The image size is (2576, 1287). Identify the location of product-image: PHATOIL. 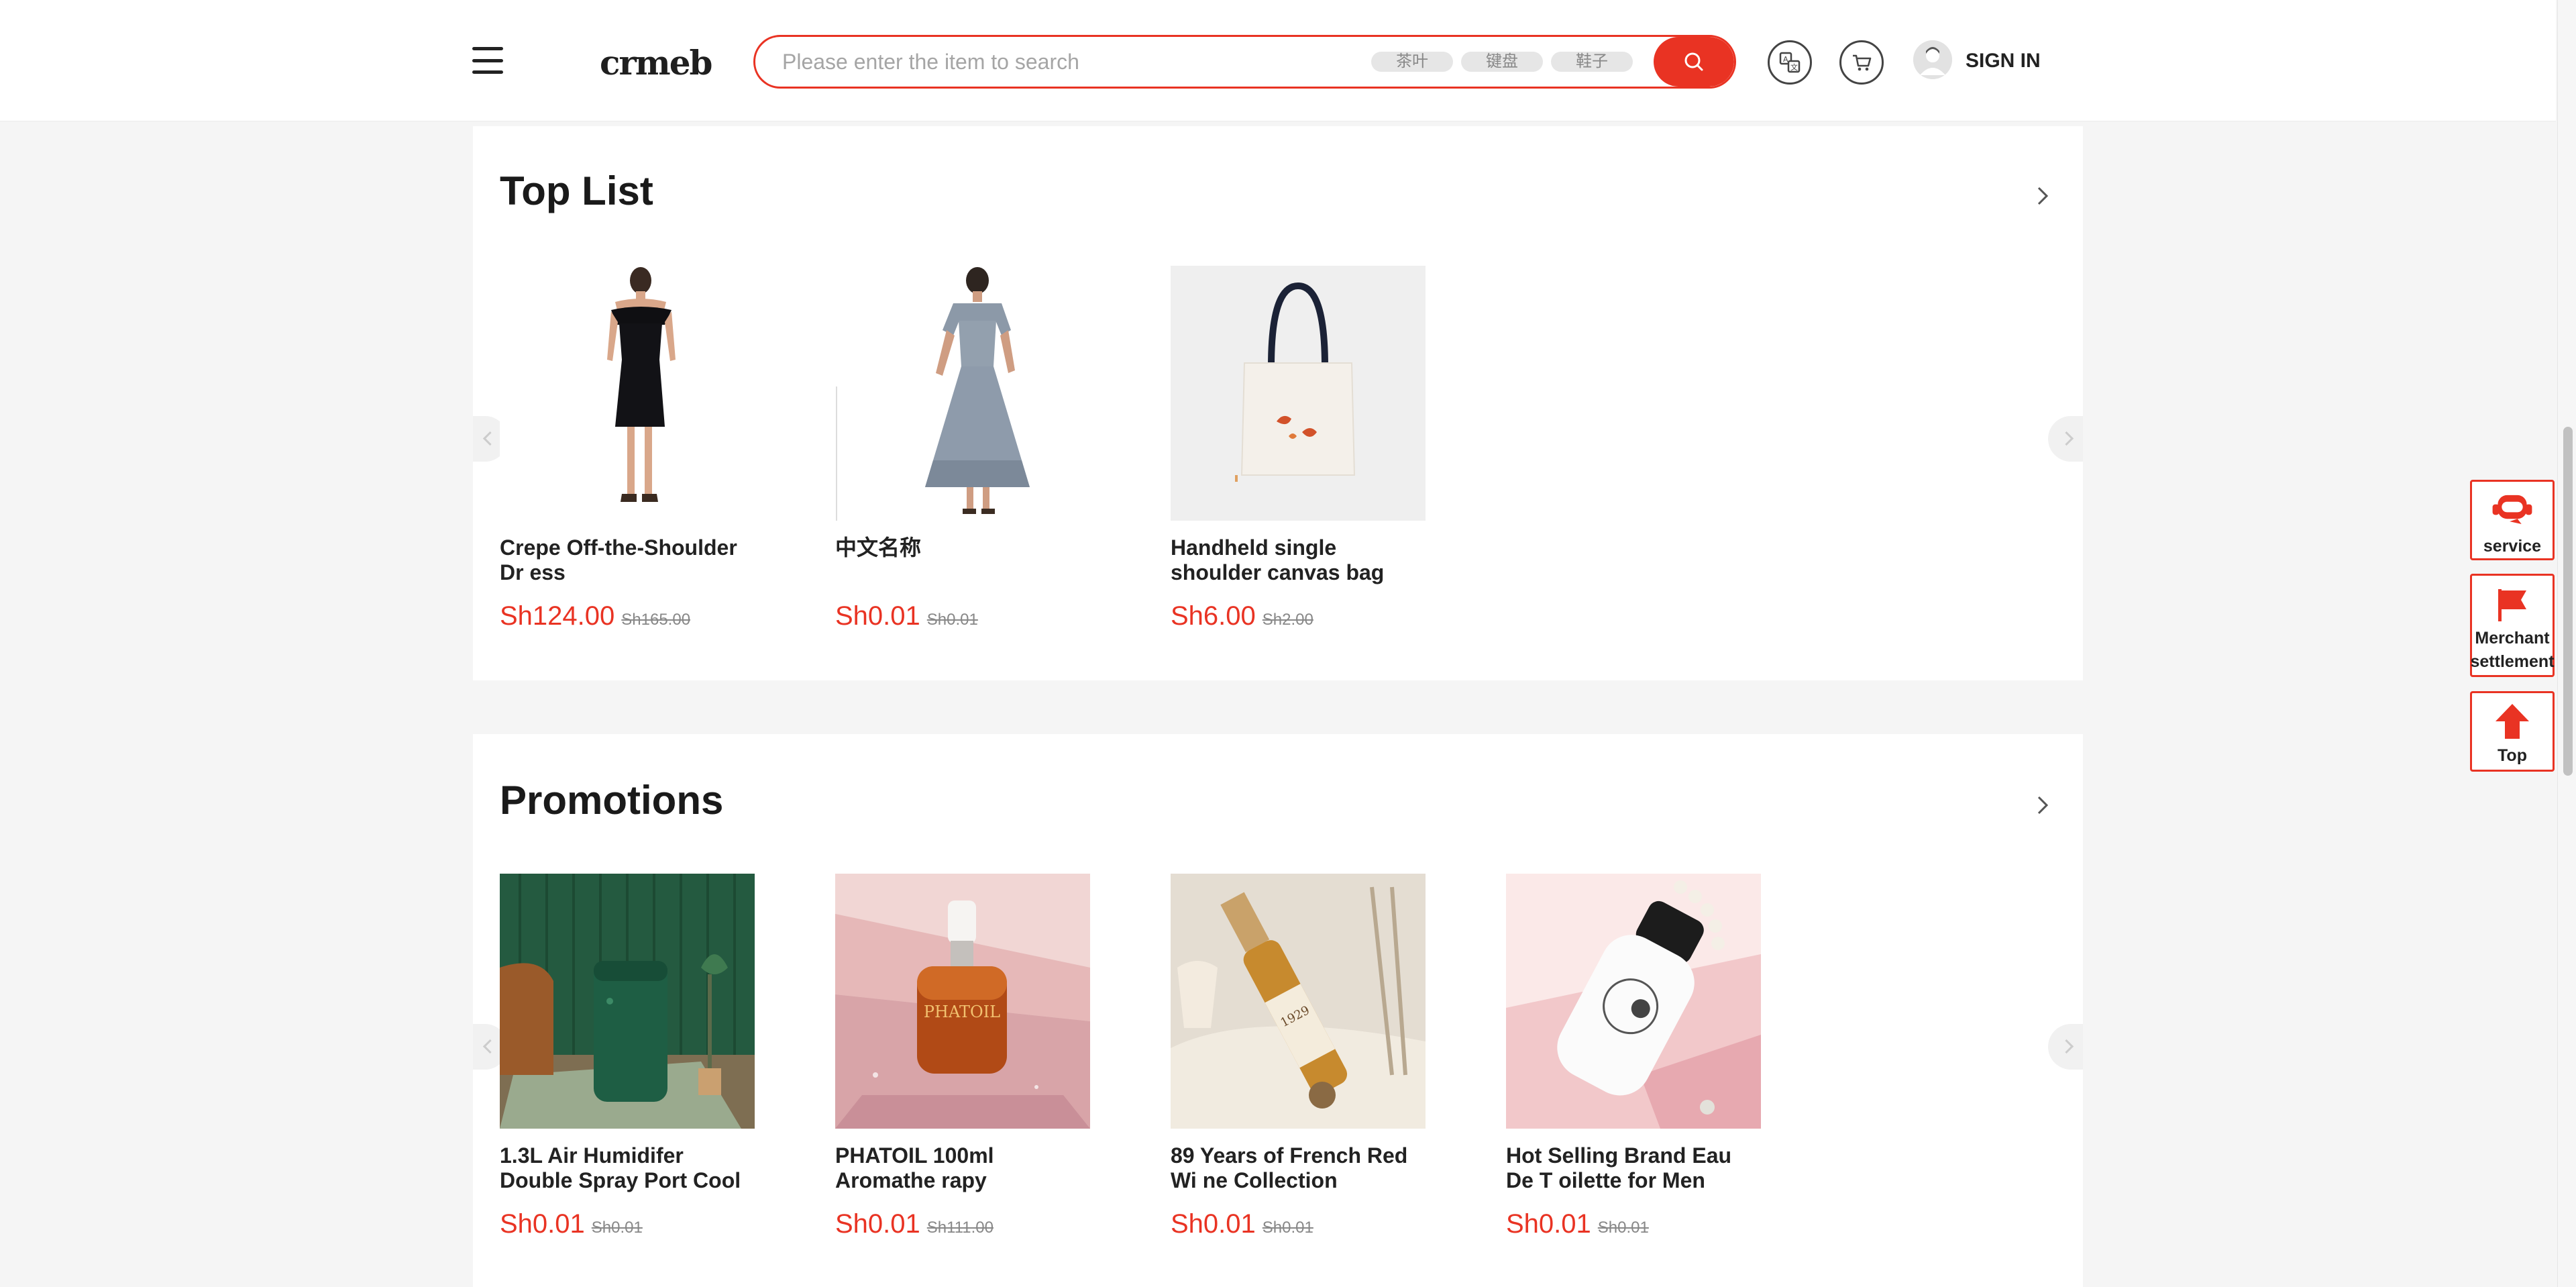
(962, 1001).